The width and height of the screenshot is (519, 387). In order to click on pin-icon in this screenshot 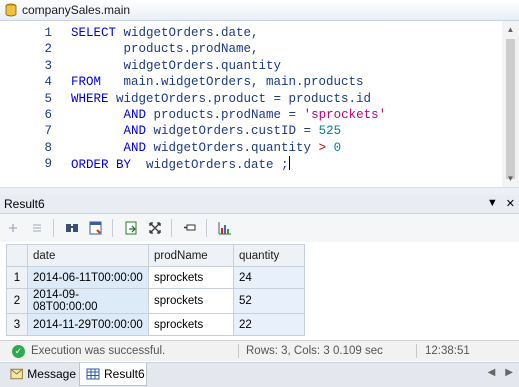, I will do `click(190, 228)`.